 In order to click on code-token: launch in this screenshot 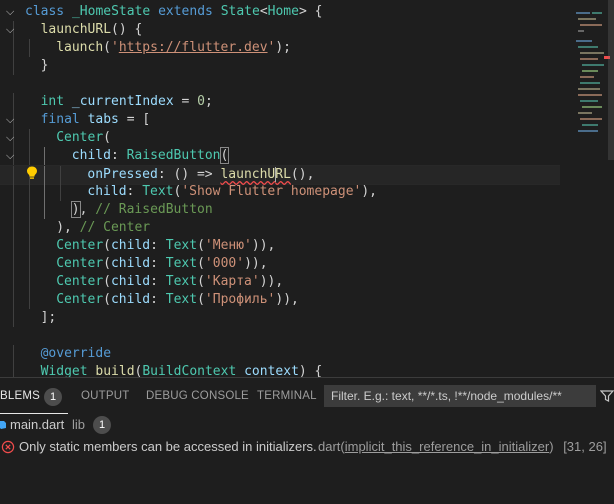, I will do `click(80, 47)`.